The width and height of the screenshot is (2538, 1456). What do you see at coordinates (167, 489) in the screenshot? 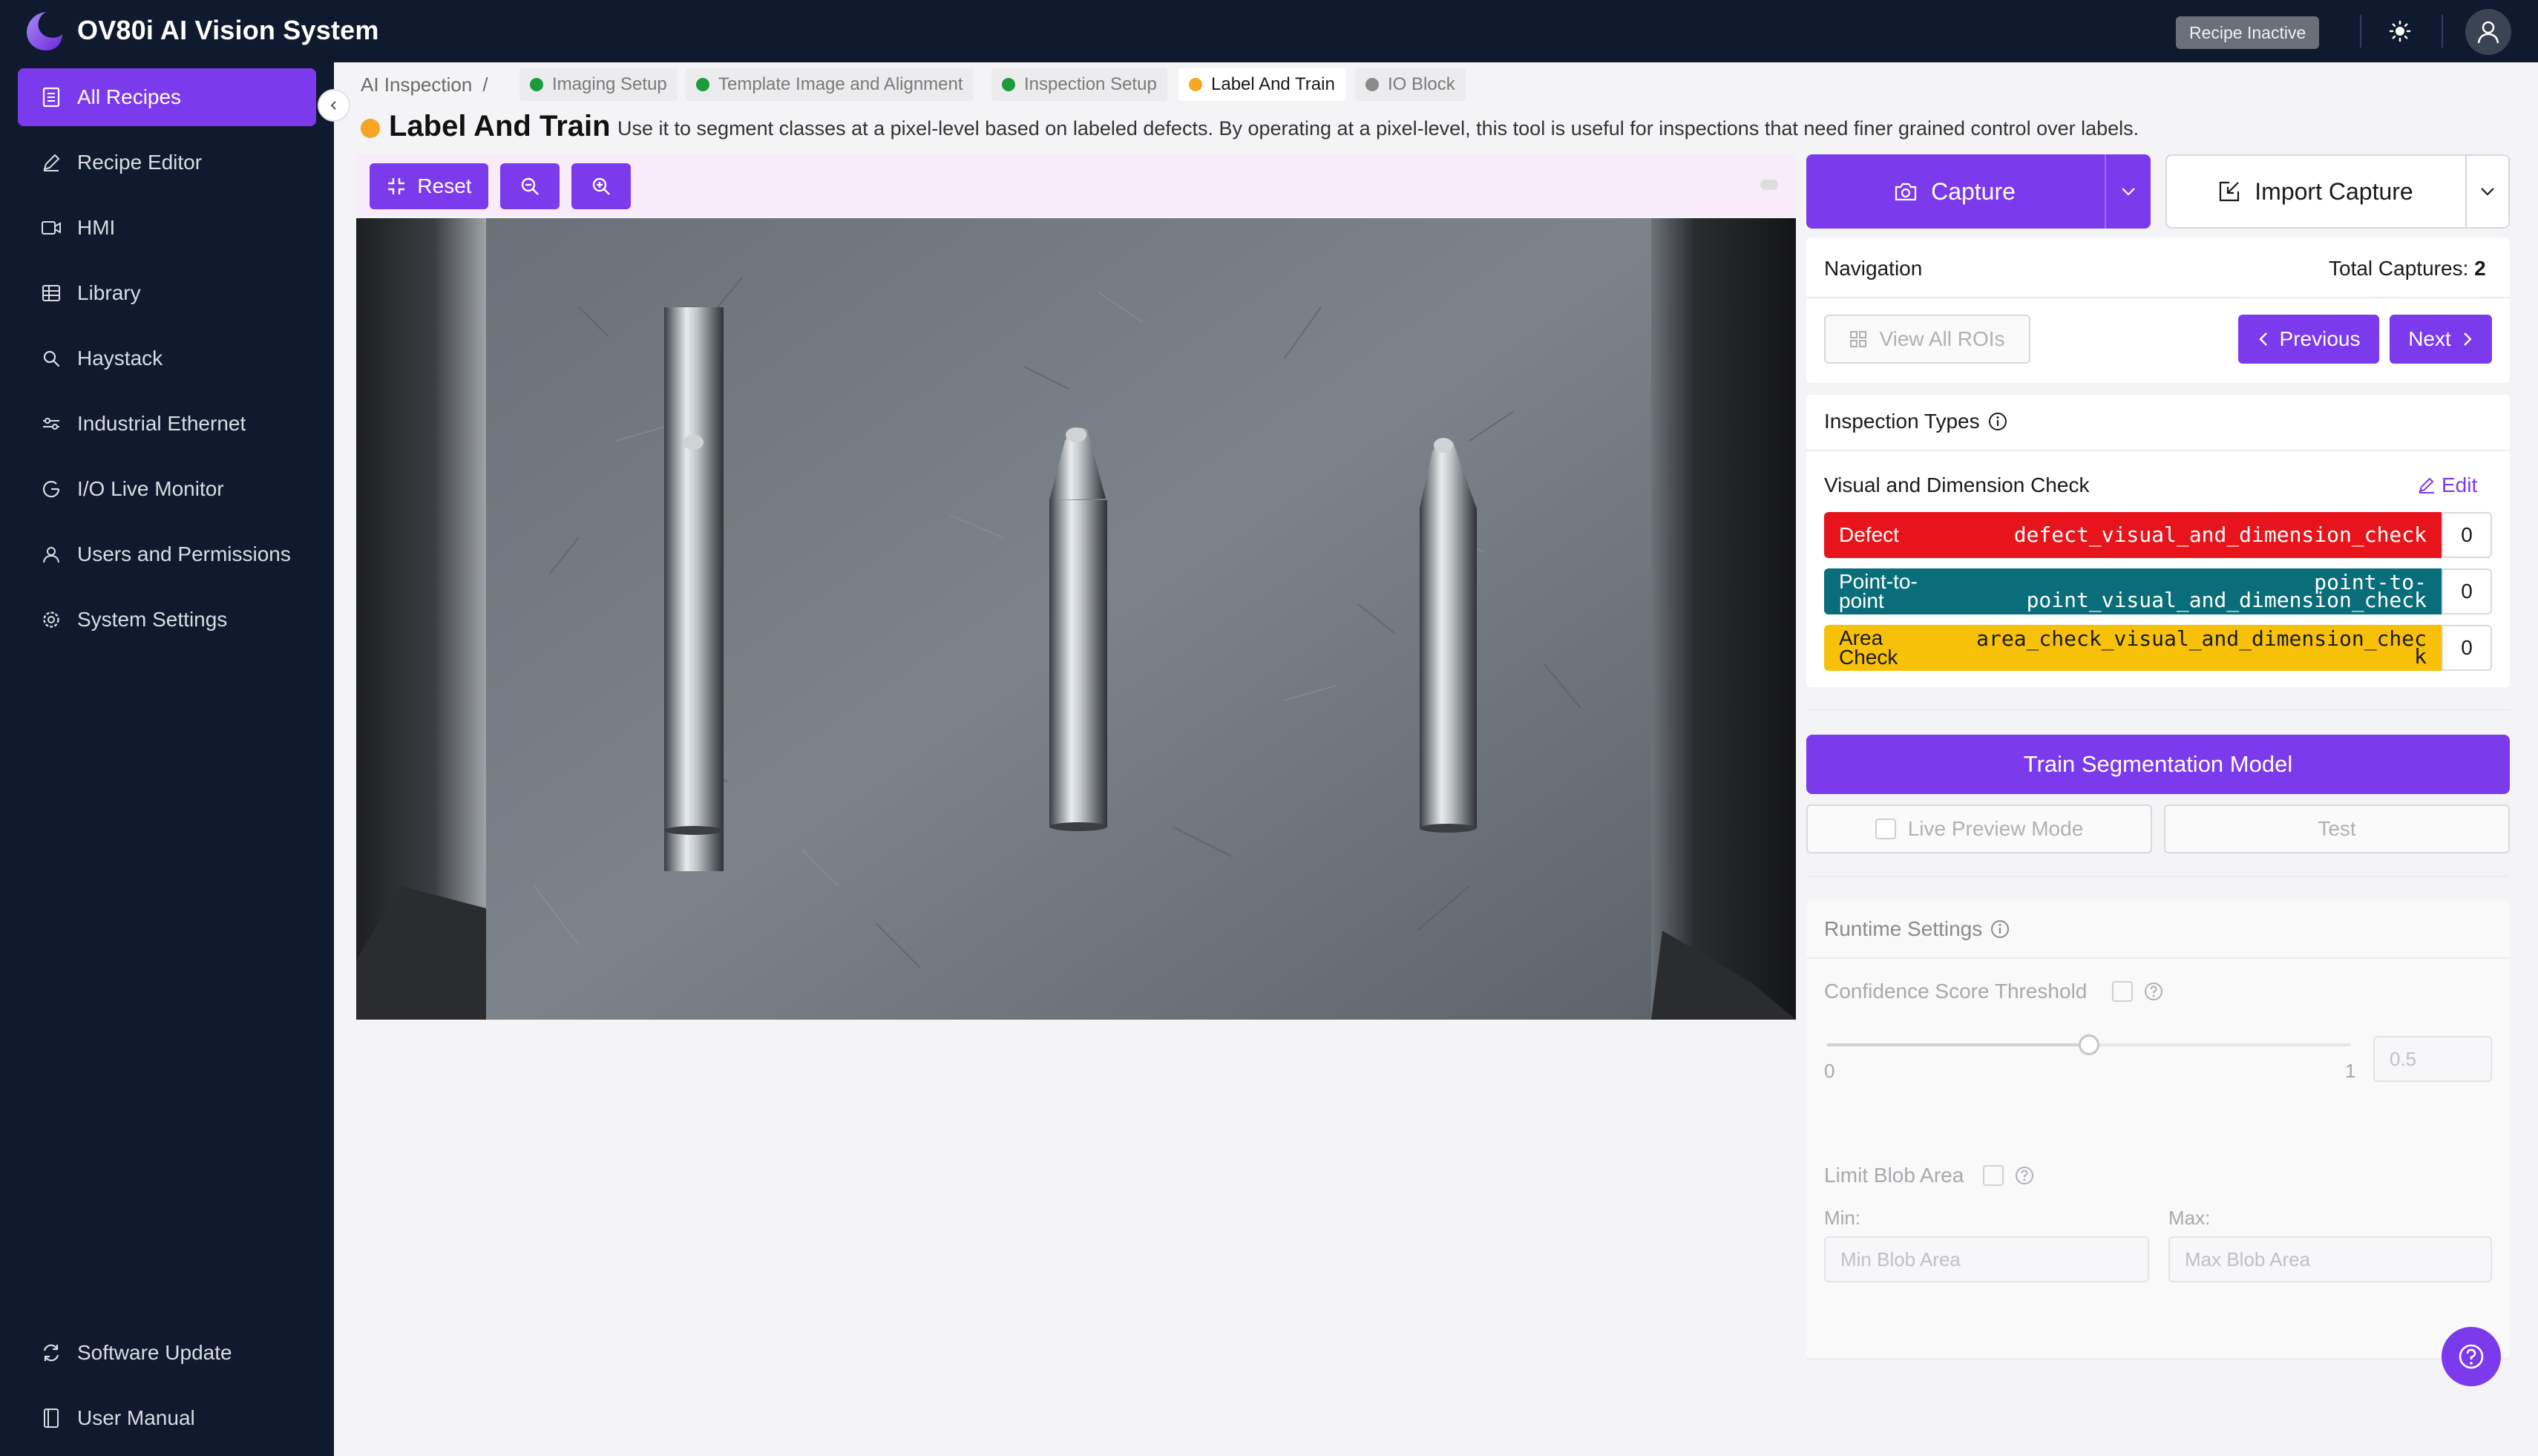
I see `sidebar-item-io-live-monitor: I/O Live Monitor` at bounding box center [167, 489].